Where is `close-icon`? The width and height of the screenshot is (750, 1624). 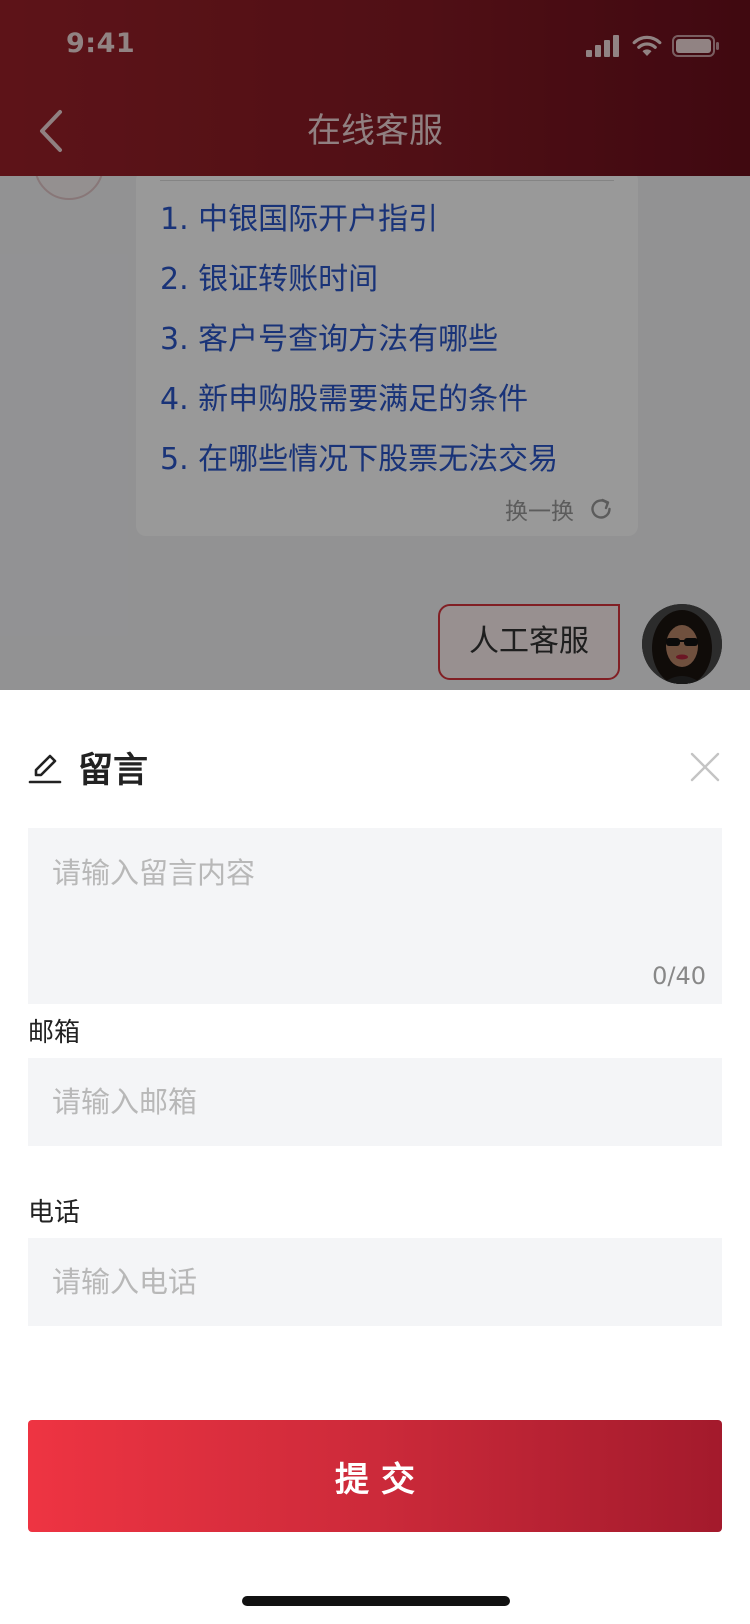
close-icon is located at coordinates (705, 767).